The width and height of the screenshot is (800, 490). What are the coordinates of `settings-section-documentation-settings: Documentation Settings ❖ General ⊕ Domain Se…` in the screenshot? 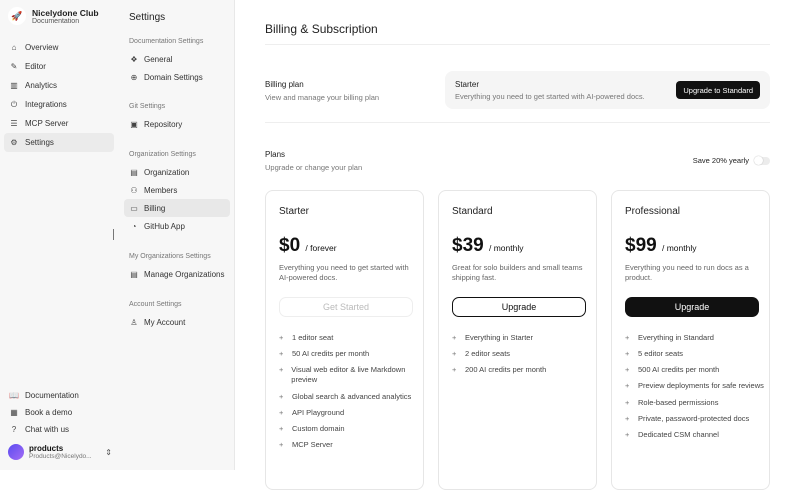 It's located at (177, 62).